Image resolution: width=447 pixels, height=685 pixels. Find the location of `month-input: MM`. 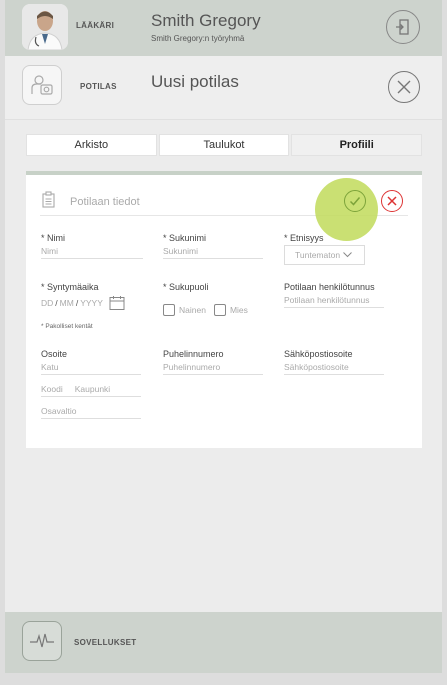

month-input: MM is located at coordinates (67, 303).